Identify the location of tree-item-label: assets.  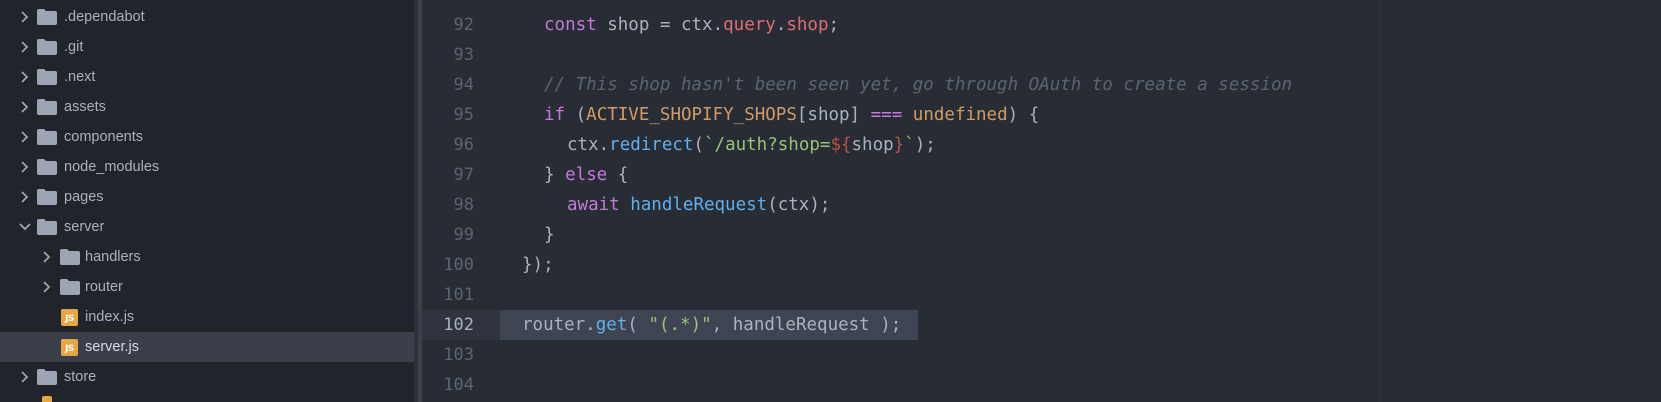
(85, 107).